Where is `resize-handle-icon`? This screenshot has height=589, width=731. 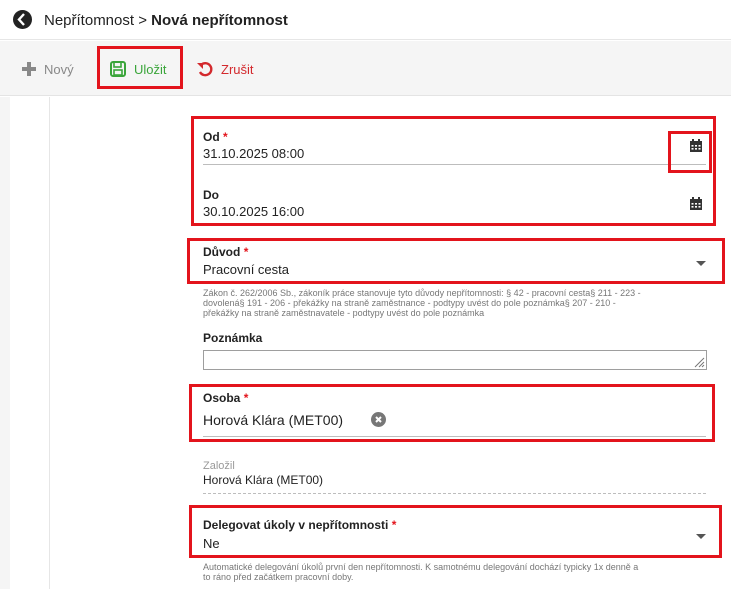 resize-handle-icon is located at coordinates (699, 362).